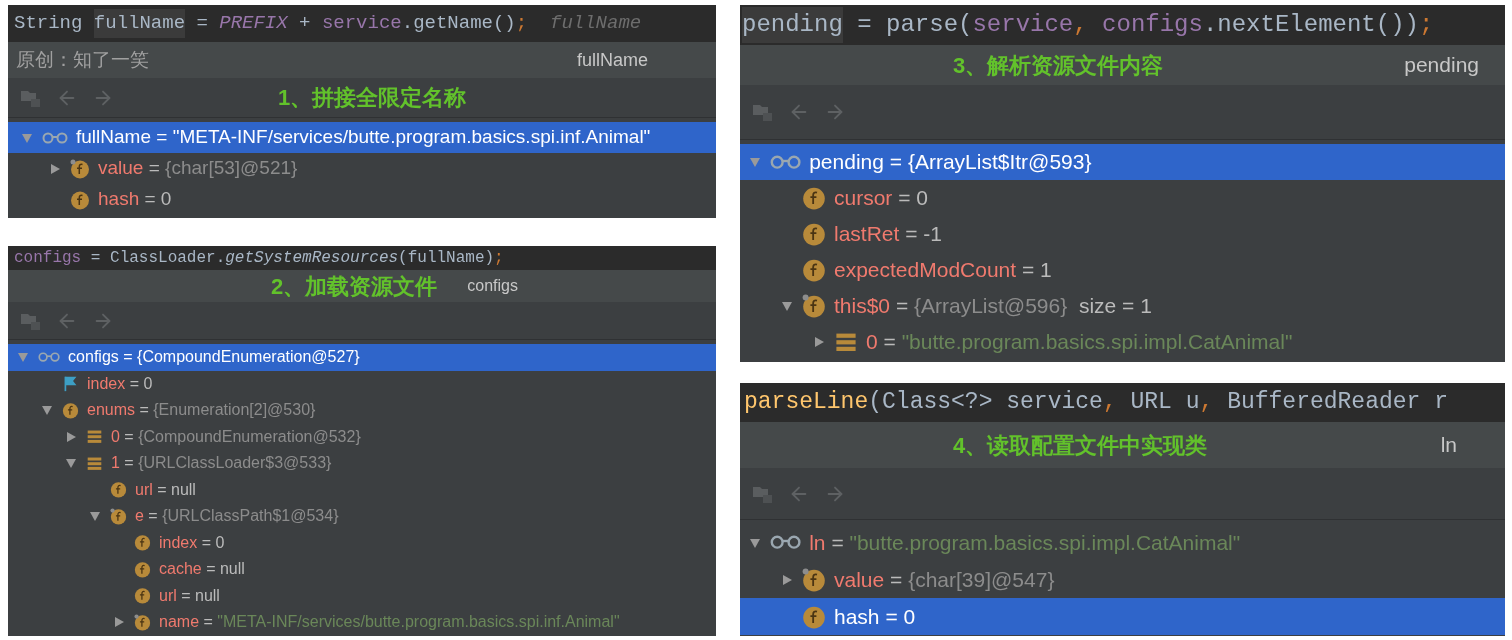  I want to click on variable-text: 0 = {CompoundEnumeration@532}, so click(236, 436).